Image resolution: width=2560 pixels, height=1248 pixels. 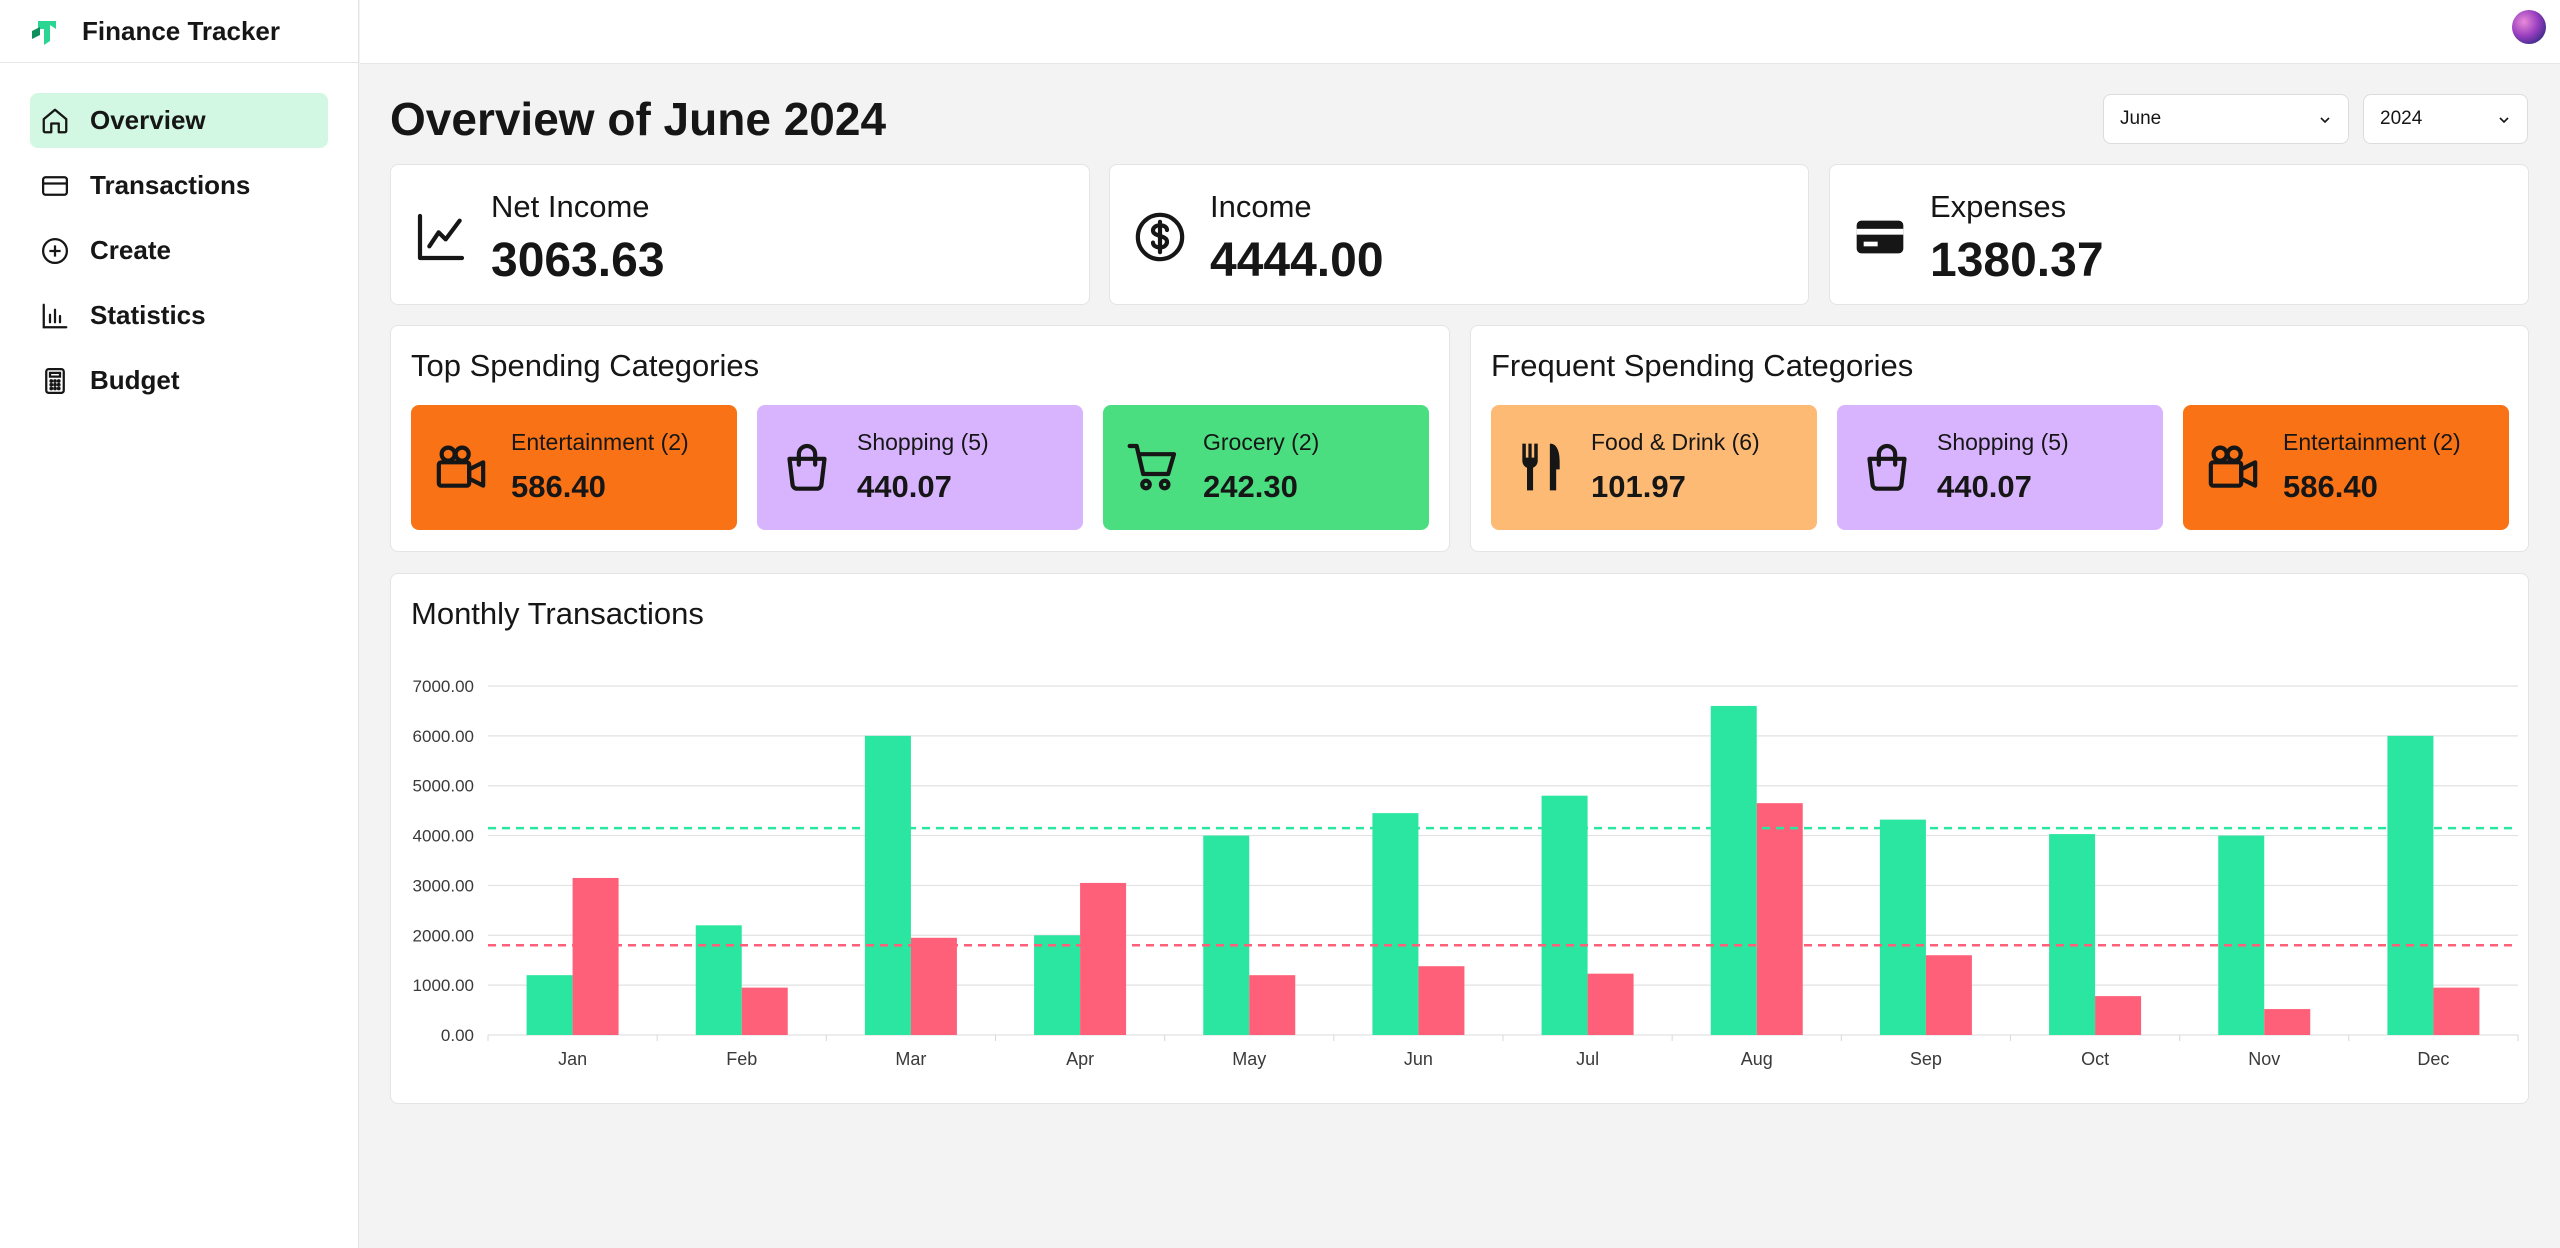 What do you see at coordinates (1160, 237) in the screenshot?
I see `dollar-circle-icon` at bounding box center [1160, 237].